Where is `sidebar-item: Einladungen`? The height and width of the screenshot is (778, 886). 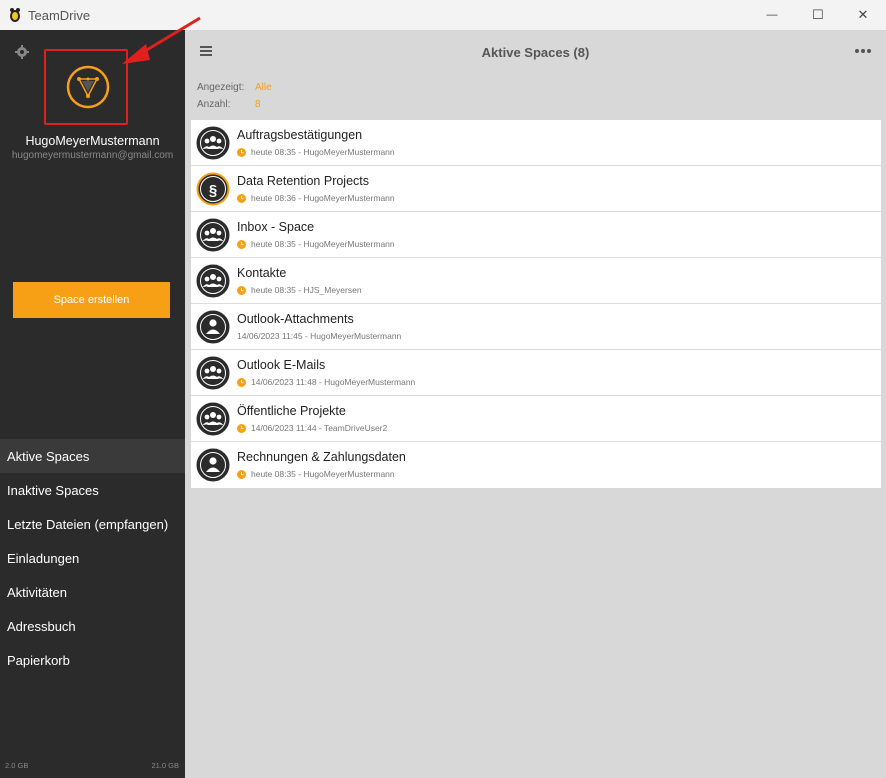 sidebar-item: Einladungen is located at coordinates (92, 558).